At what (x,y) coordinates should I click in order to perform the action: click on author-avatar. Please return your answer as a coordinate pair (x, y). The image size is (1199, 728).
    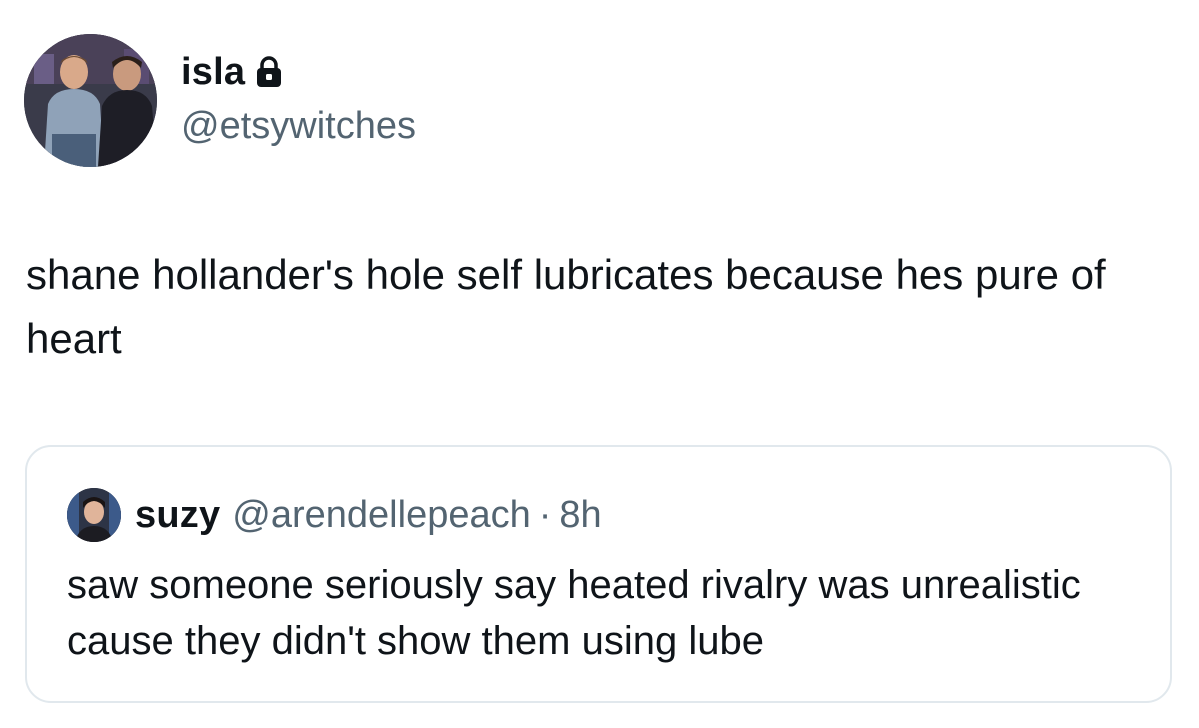
    Looking at the image, I should click on (90, 100).